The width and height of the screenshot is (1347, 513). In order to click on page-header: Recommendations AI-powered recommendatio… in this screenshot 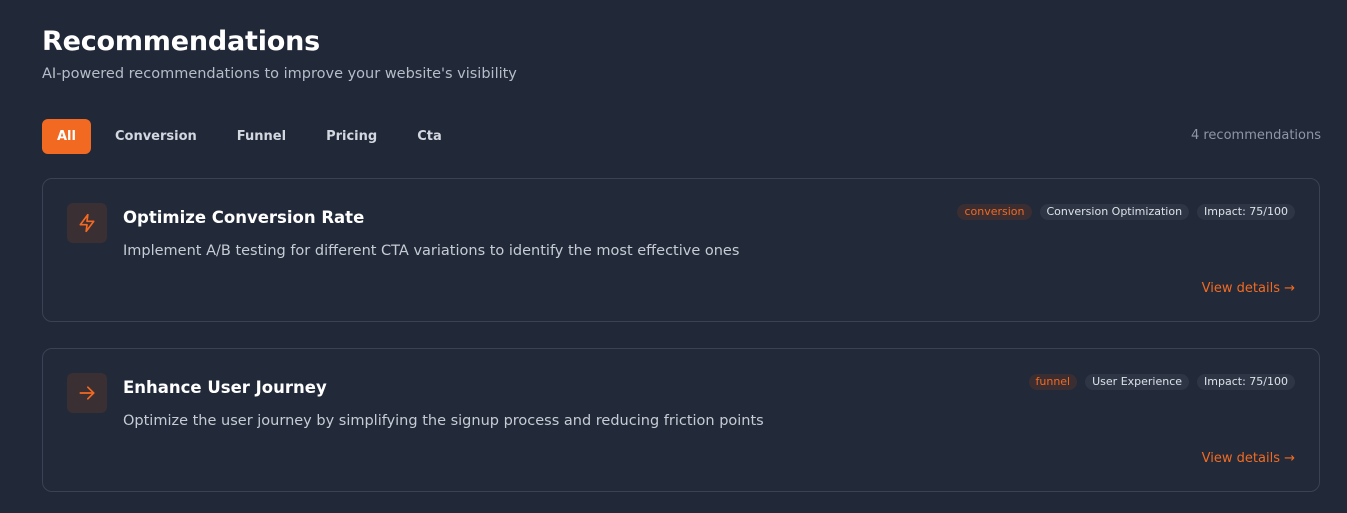, I will do `click(279, 55)`.